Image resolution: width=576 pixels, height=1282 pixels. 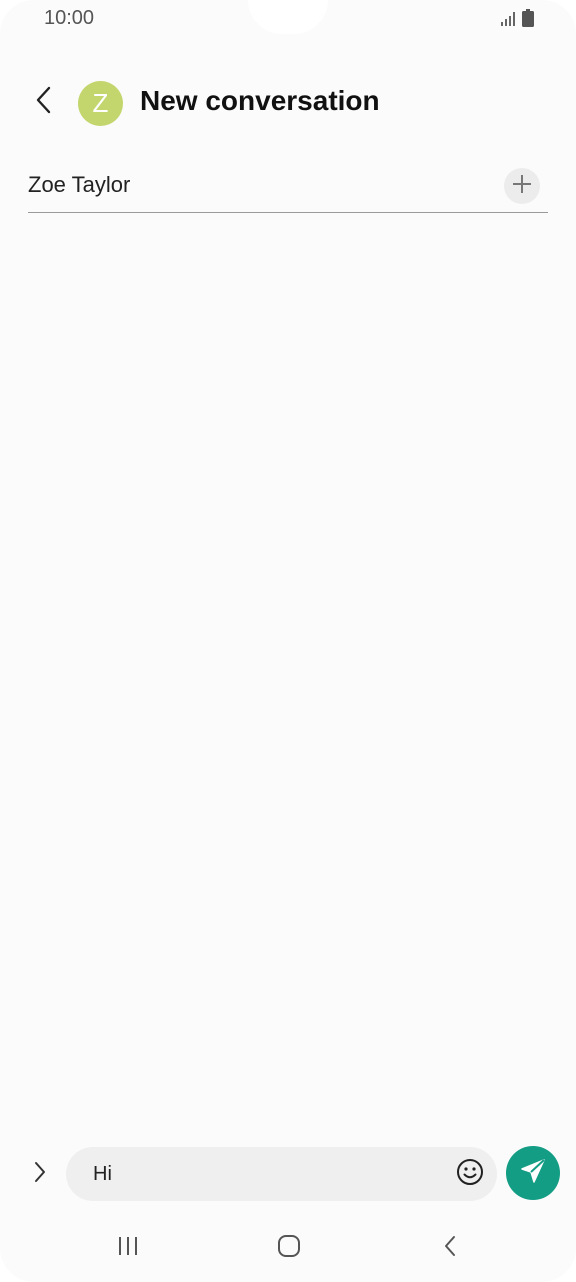 I want to click on system-nav-bar, so click(x=288, y=1248).